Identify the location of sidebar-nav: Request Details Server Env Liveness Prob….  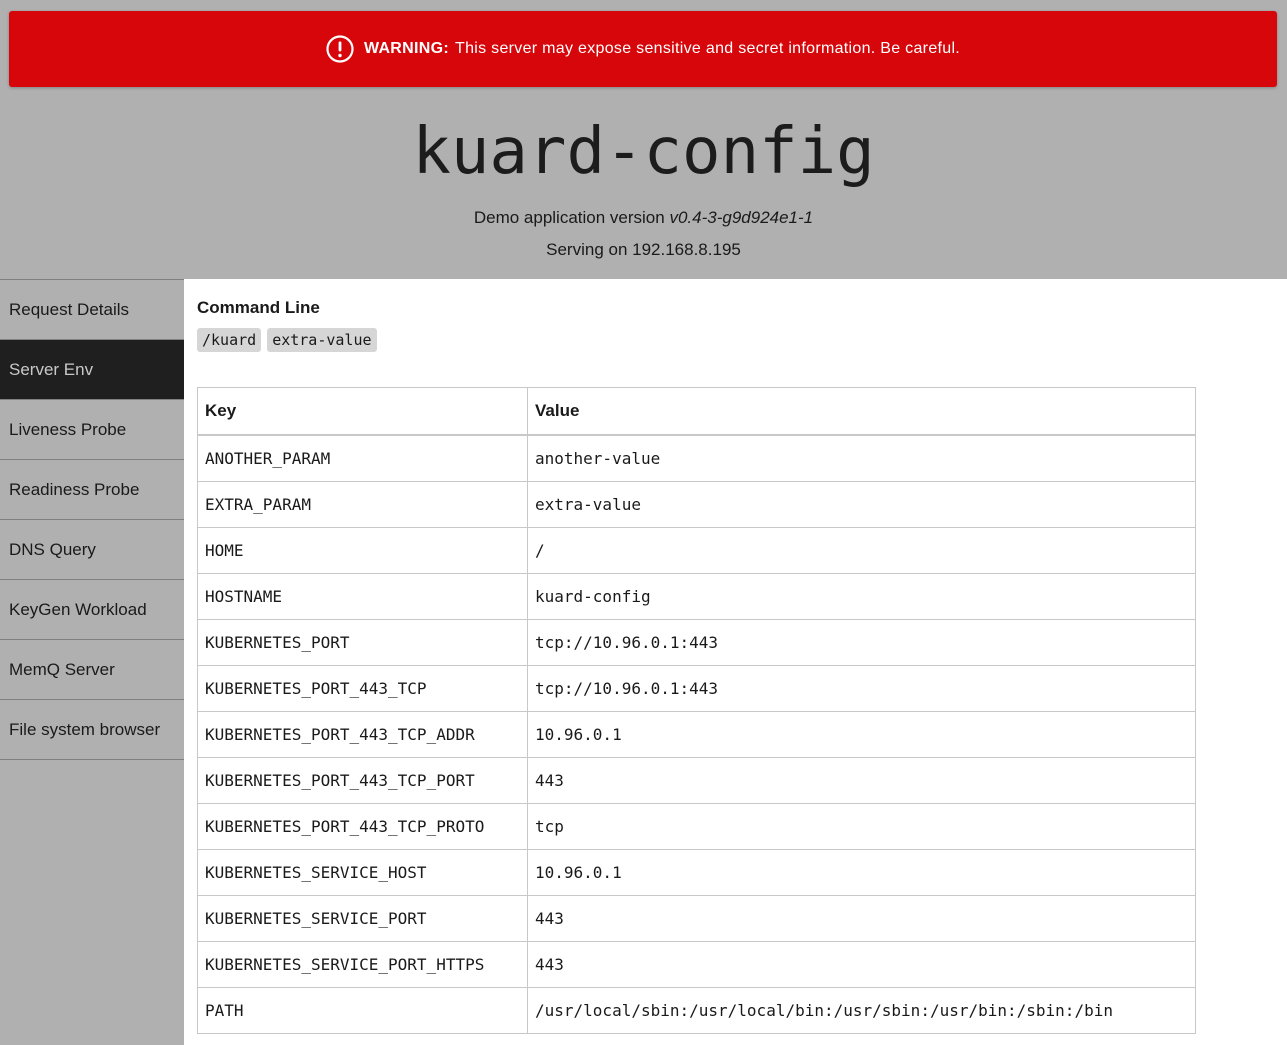
(92, 662).